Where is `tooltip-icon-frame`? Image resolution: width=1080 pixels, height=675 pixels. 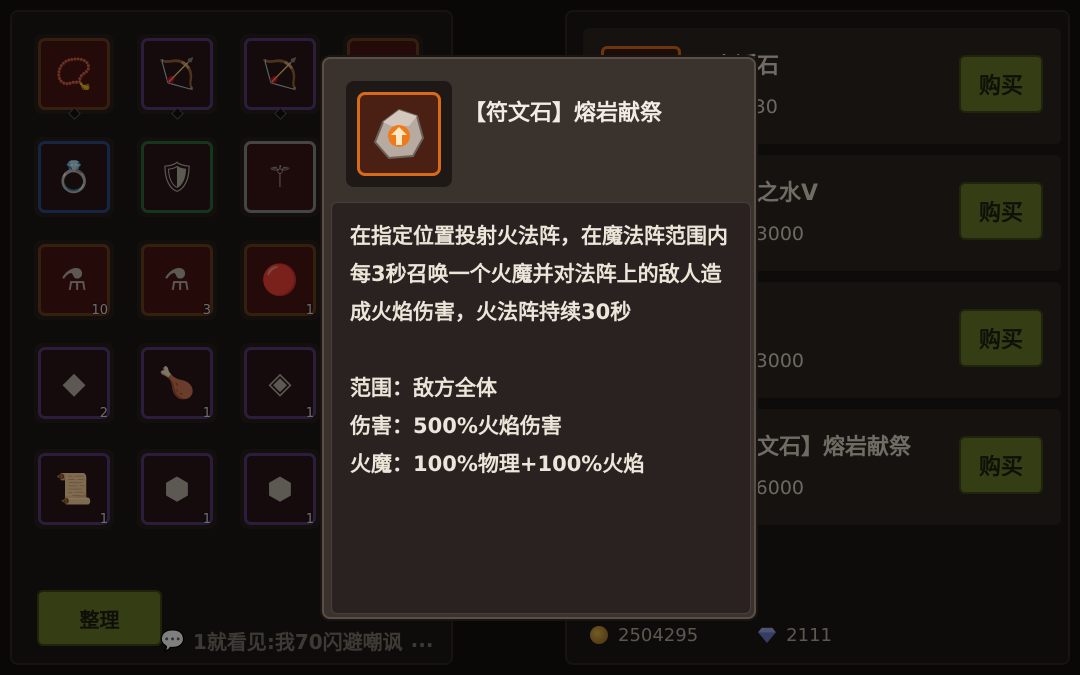 tooltip-icon-frame is located at coordinates (399, 134).